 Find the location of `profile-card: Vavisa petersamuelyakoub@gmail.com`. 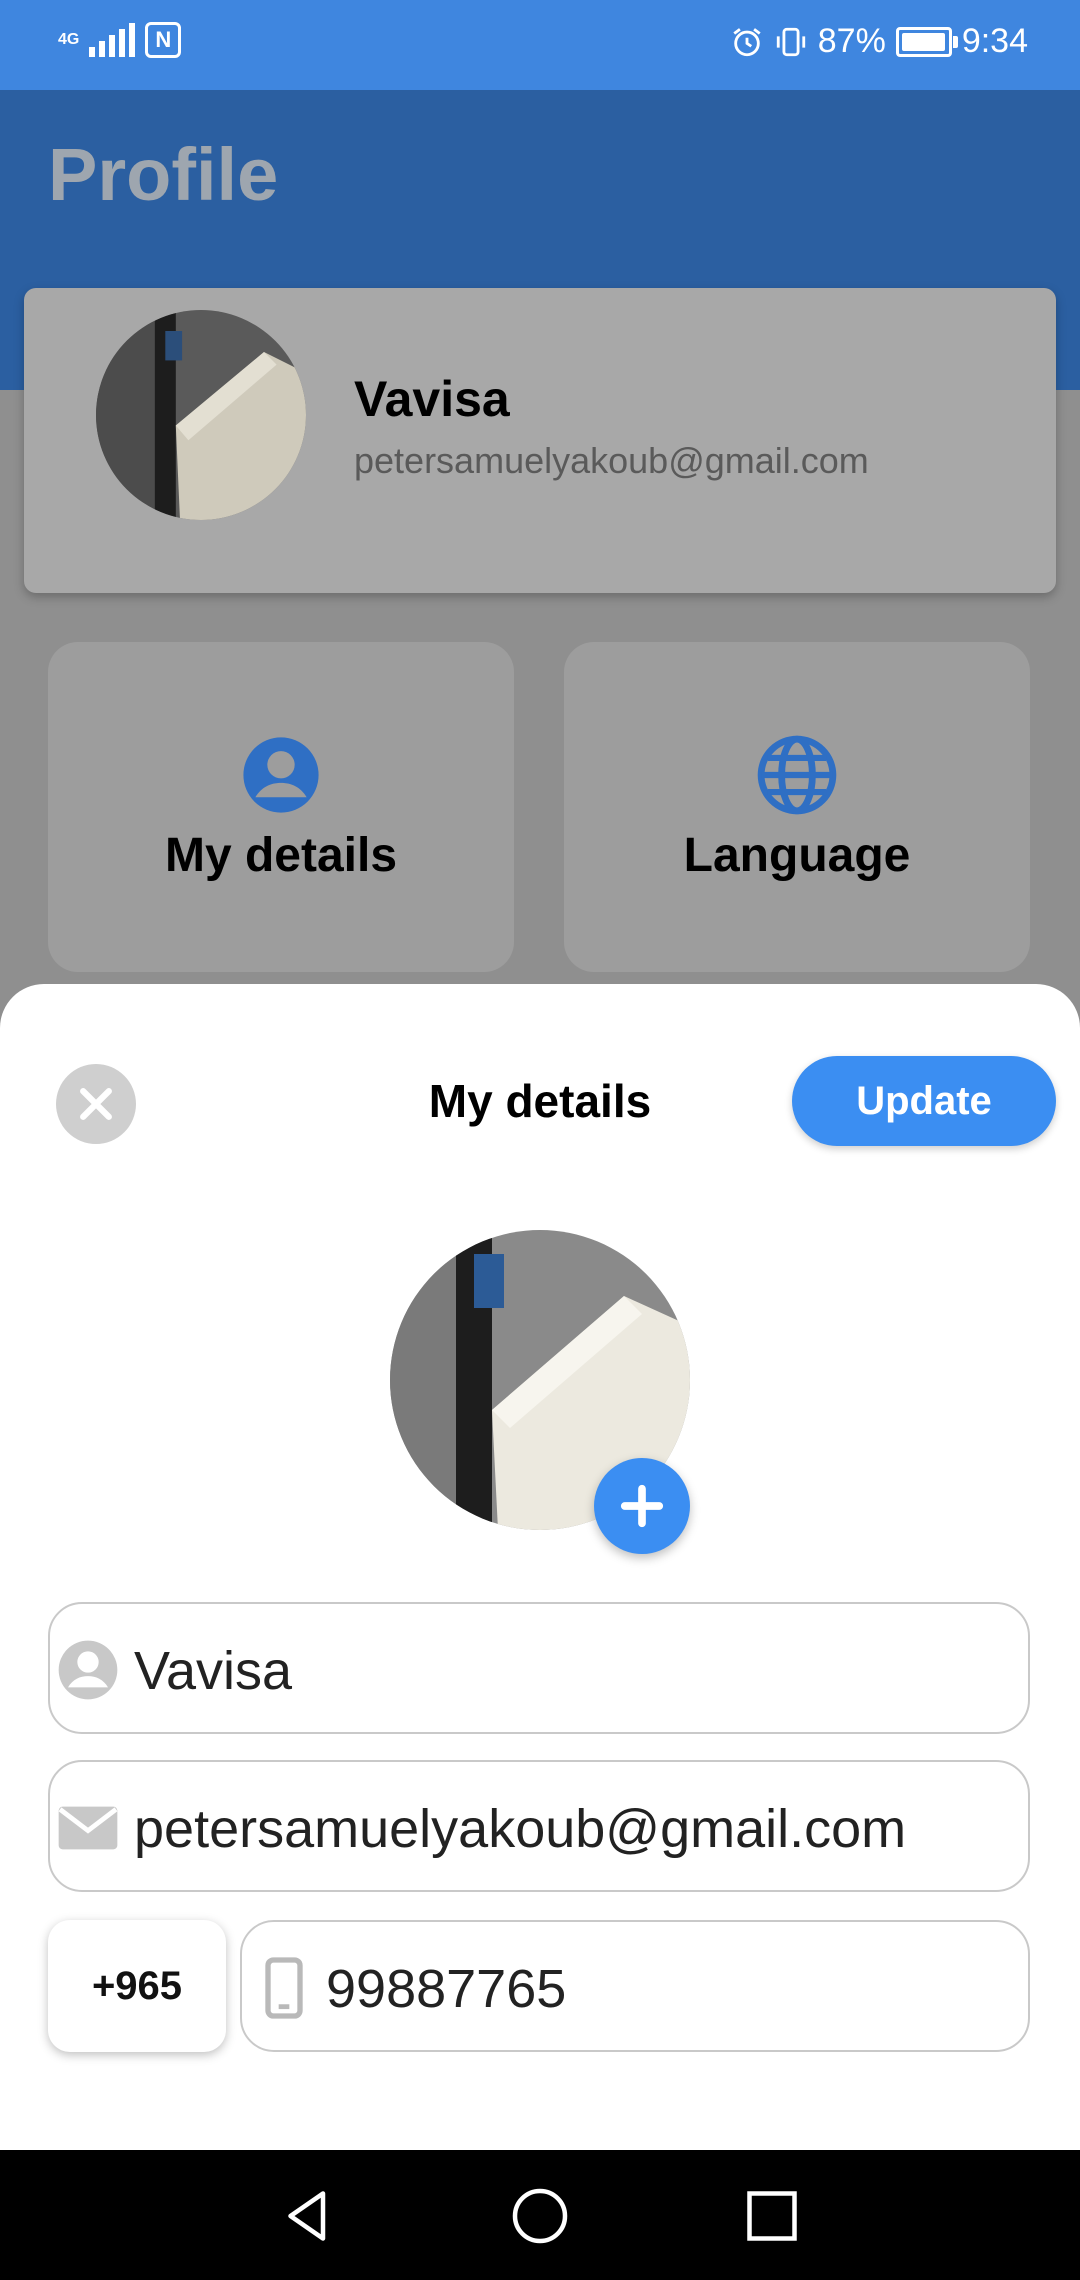

profile-card: Vavisa petersamuelyakoub@gmail.com is located at coordinates (540, 440).